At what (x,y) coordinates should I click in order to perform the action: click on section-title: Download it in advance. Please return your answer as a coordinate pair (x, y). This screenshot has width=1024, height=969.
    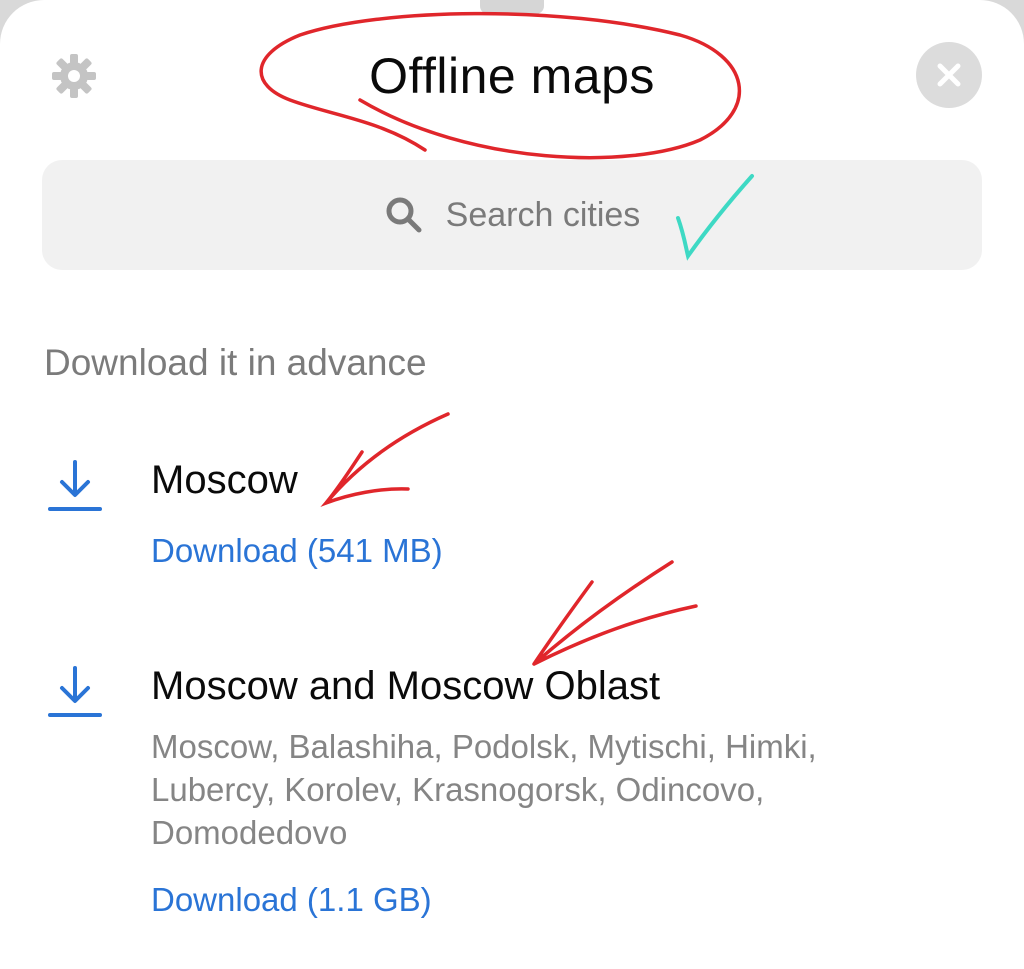
    Looking at the image, I should click on (235, 362).